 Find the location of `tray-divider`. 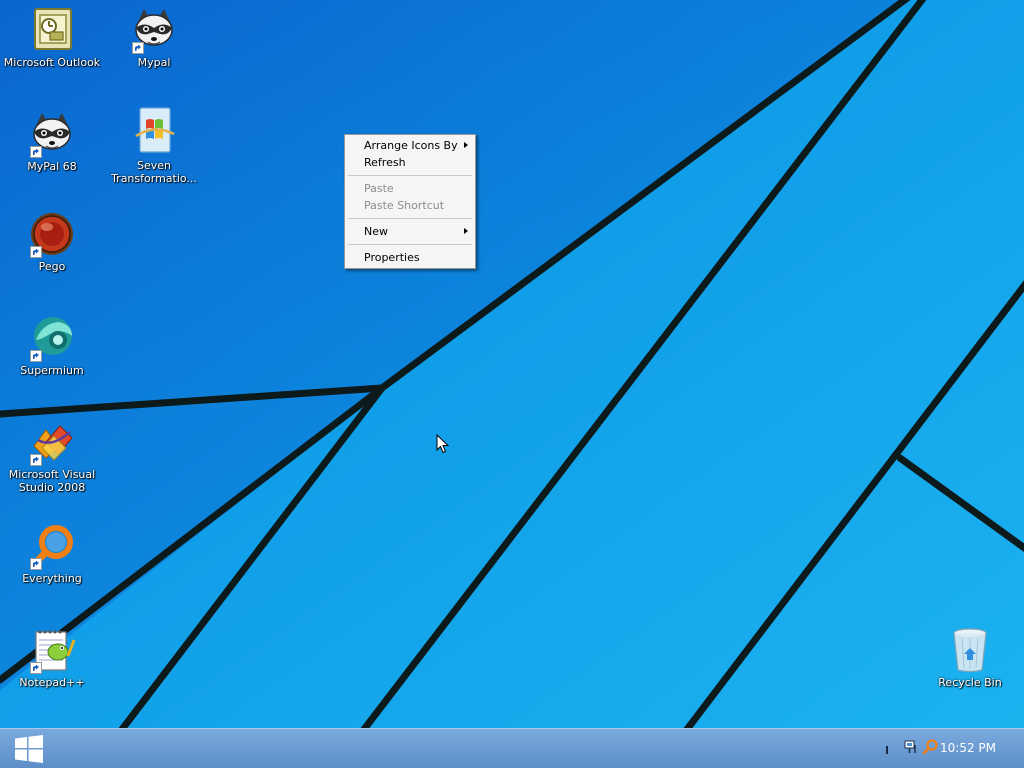

tray-divider is located at coordinates (887, 750).